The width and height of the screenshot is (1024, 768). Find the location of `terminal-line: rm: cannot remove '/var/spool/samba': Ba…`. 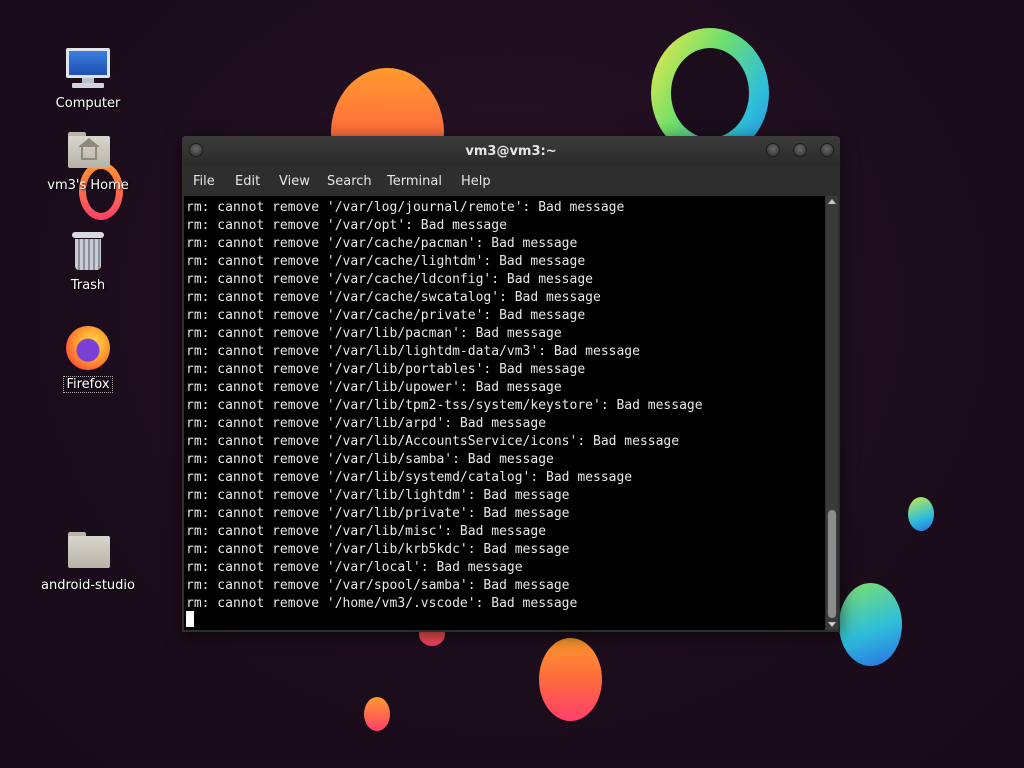

terminal-line: rm: cannot remove '/var/spool/samba': Ba… is located at coordinates (378, 585).